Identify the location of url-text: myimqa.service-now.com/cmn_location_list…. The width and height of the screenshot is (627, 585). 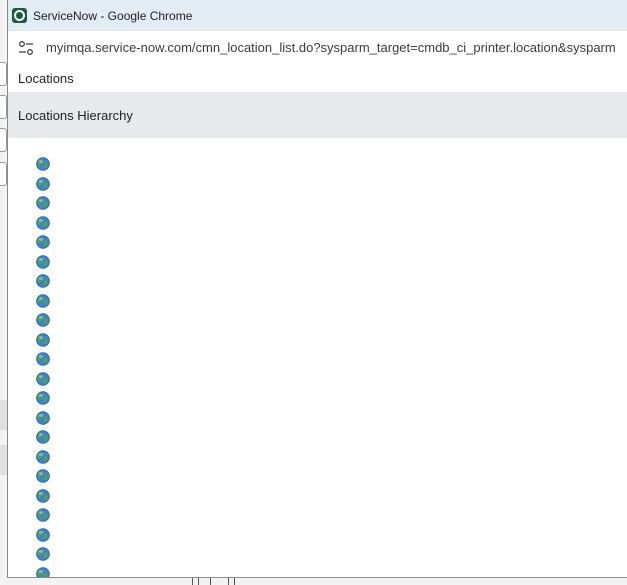
(331, 47).